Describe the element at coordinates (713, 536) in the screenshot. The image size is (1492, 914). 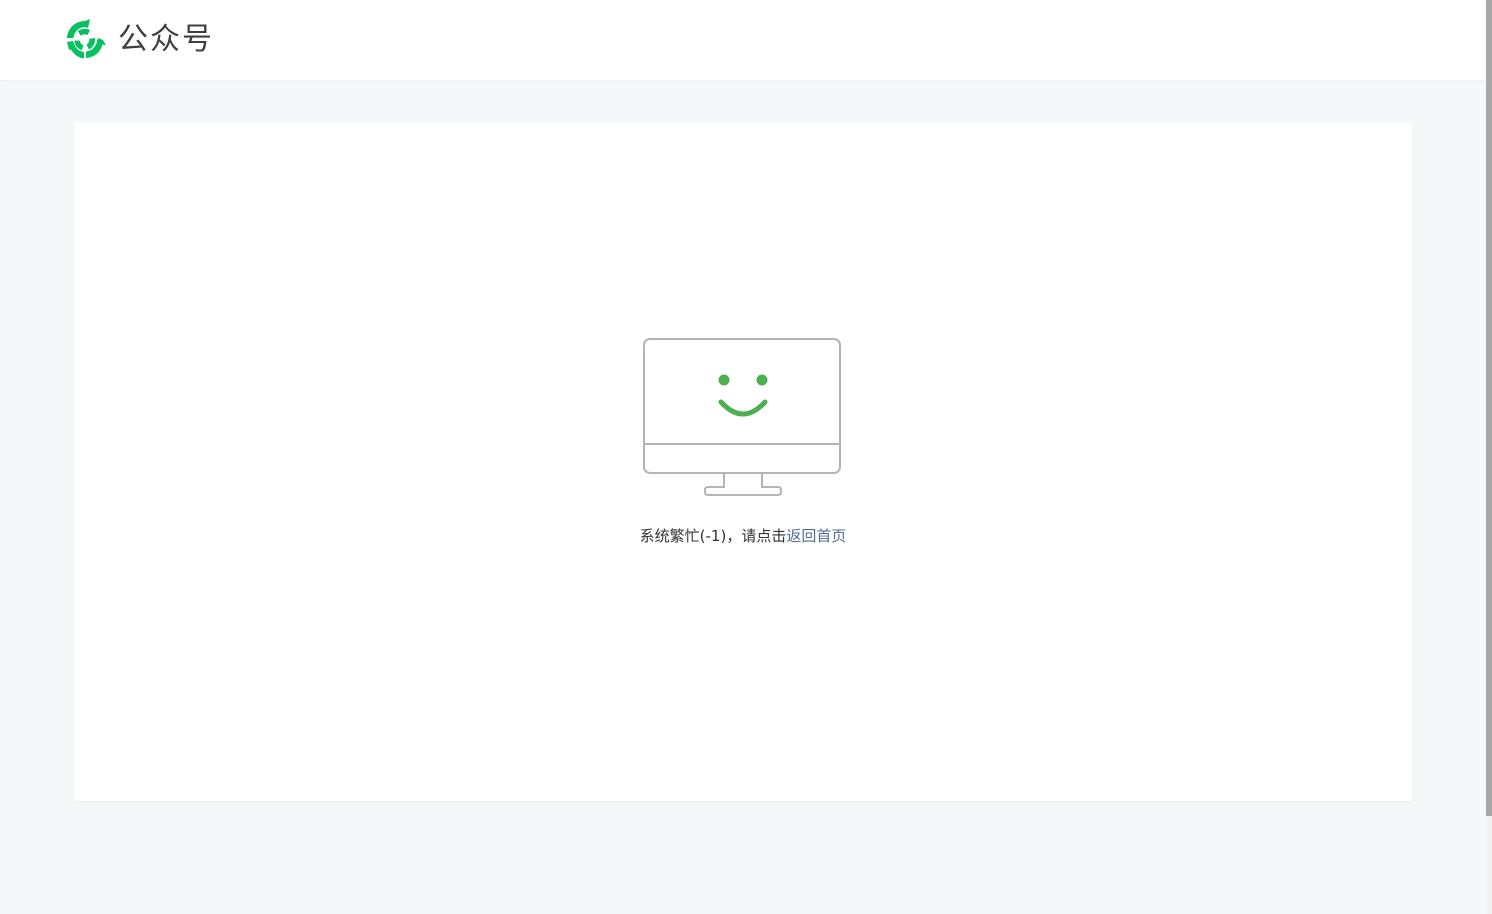
I see `error-message-text: 系统繁忙(-1)，请点击` at that location.